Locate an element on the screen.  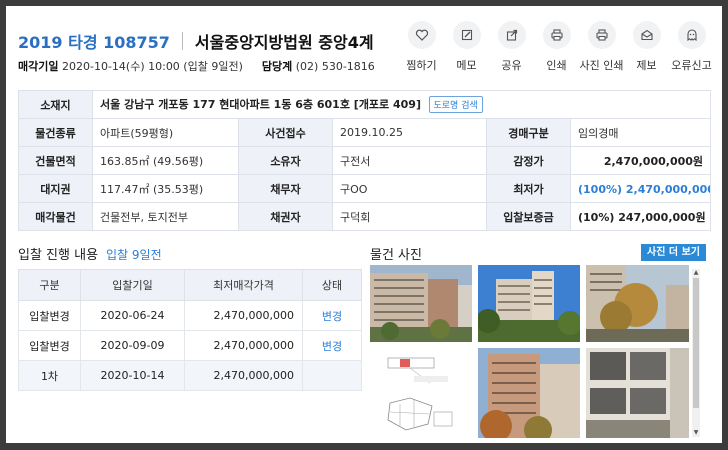
print-button: 인쇄 is located at coordinates (556, 47).